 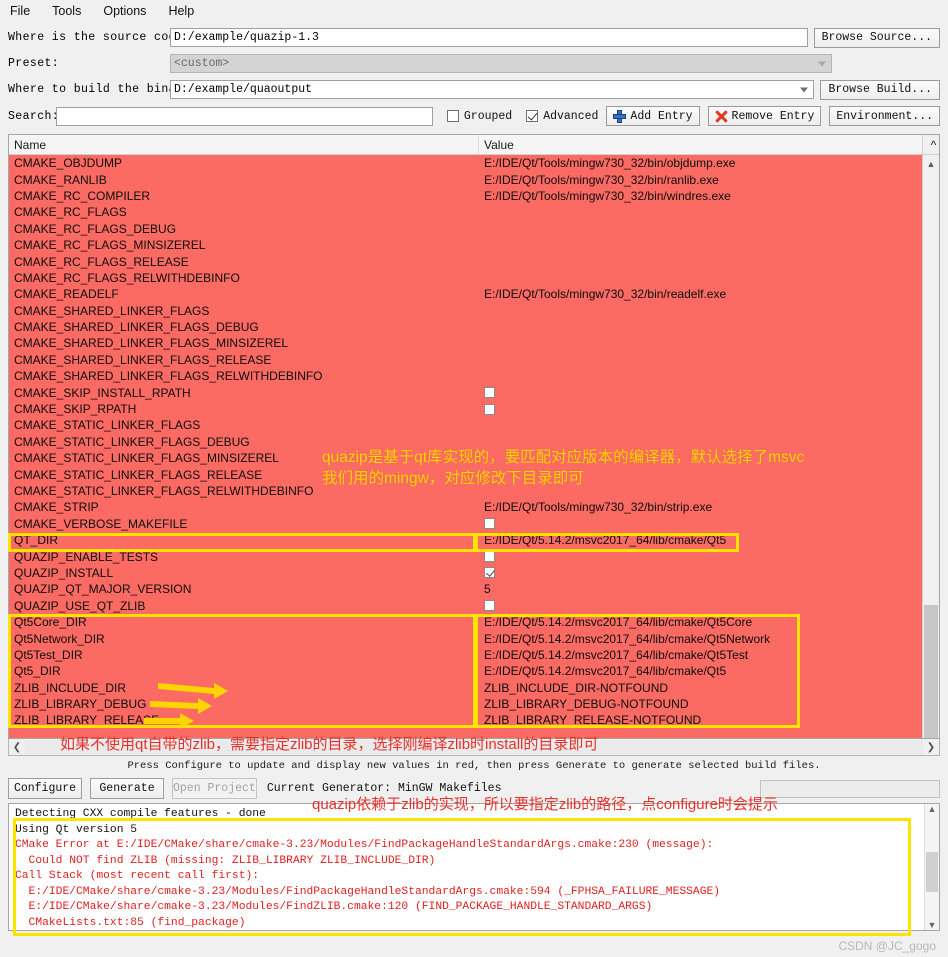 I want to click on menu-item-file: File, so click(x=20, y=11).